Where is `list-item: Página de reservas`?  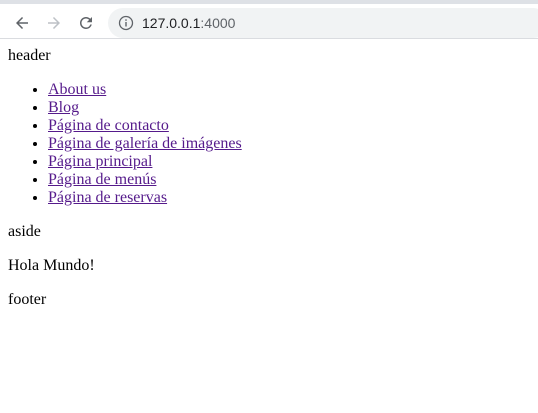
list-item: Página de reservas is located at coordinates (289, 198).